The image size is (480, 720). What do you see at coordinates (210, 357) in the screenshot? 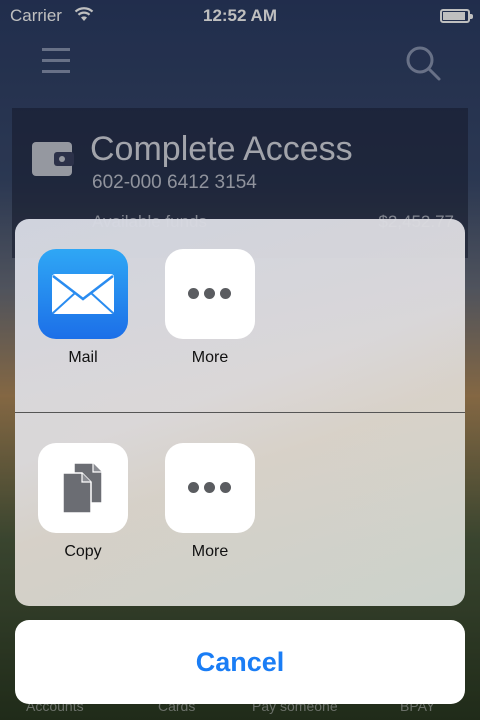
I see `share-more-label: More` at bounding box center [210, 357].